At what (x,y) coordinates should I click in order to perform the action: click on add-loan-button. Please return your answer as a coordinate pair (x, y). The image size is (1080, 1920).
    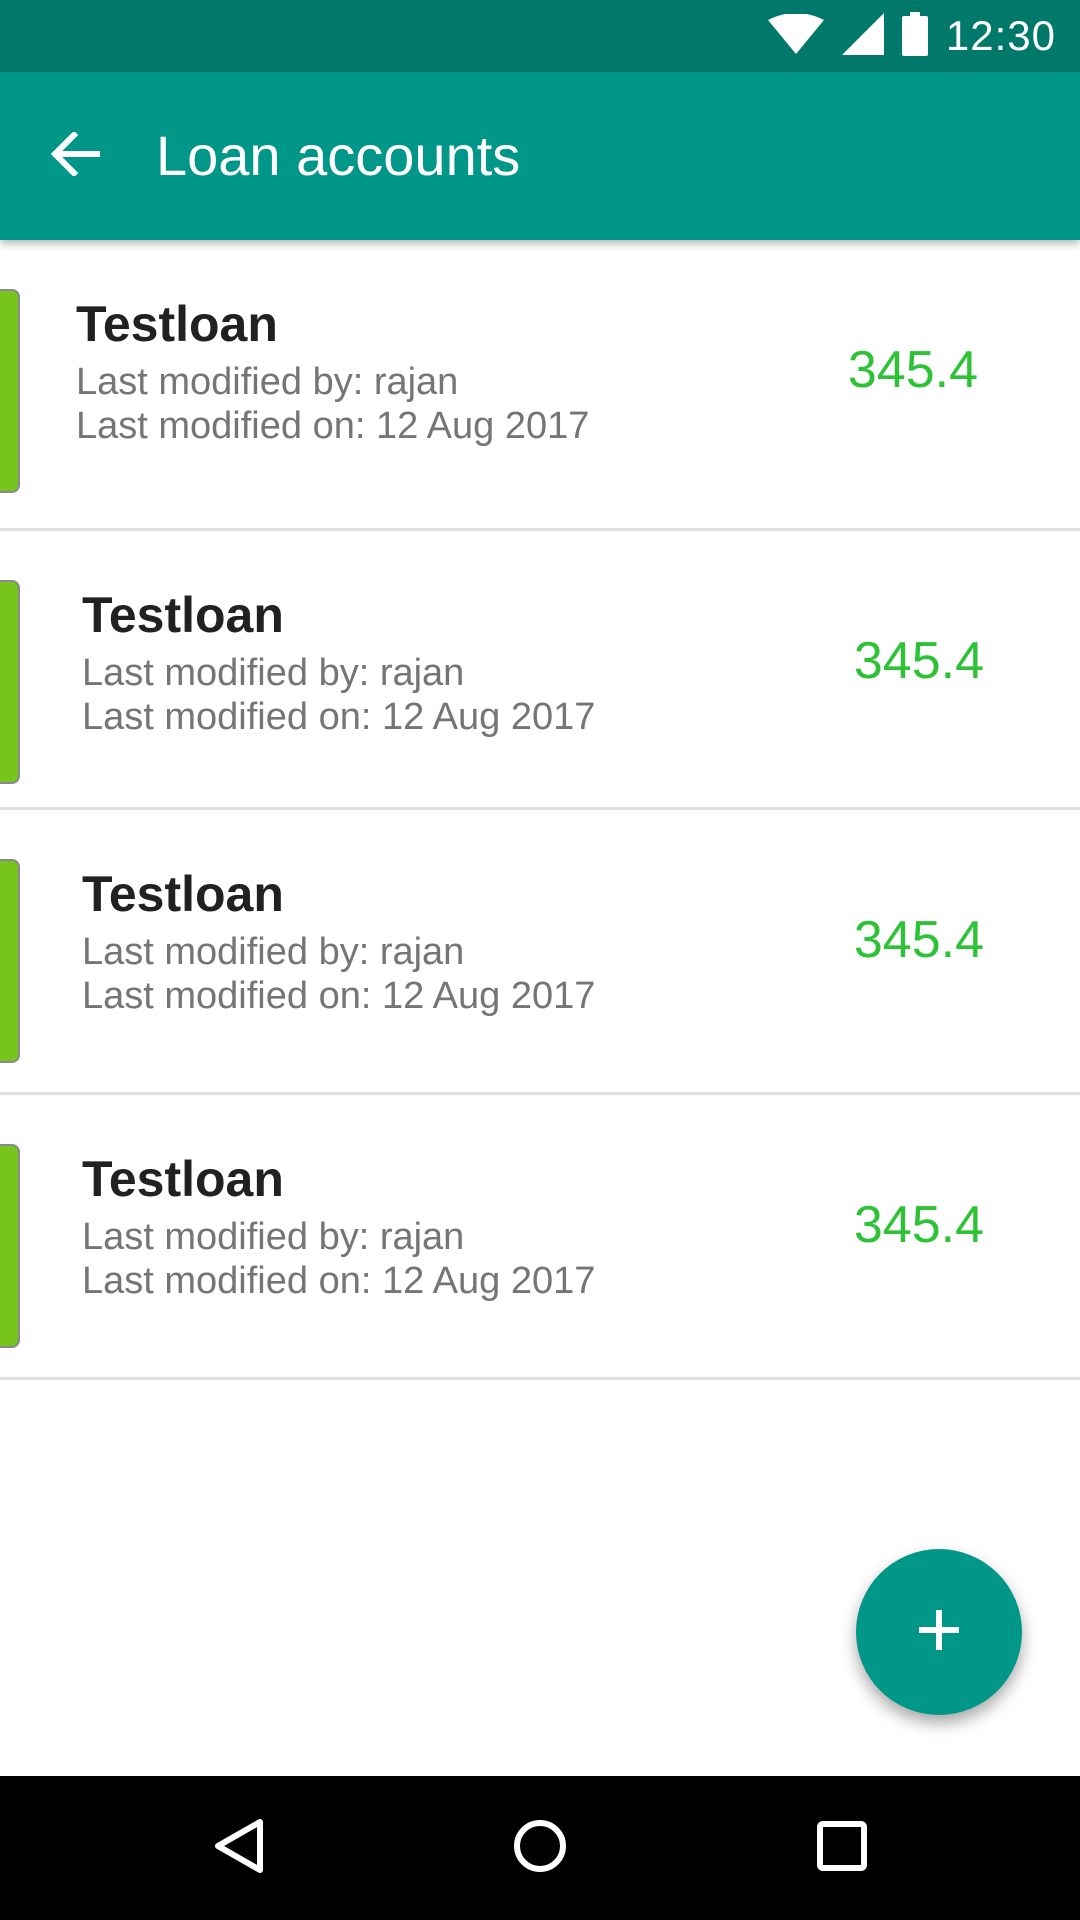
    Looking at the image, I should click on (939, 1632).